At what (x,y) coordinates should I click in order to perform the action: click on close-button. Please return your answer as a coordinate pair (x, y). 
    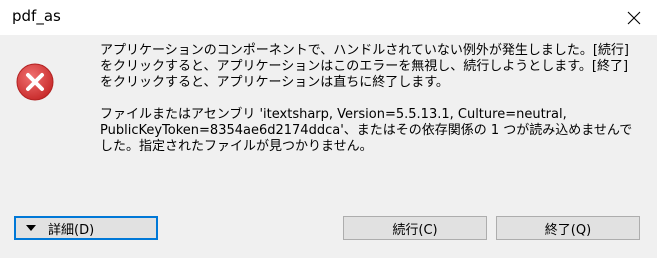
    Looking at the image, I should click on (634, 17).